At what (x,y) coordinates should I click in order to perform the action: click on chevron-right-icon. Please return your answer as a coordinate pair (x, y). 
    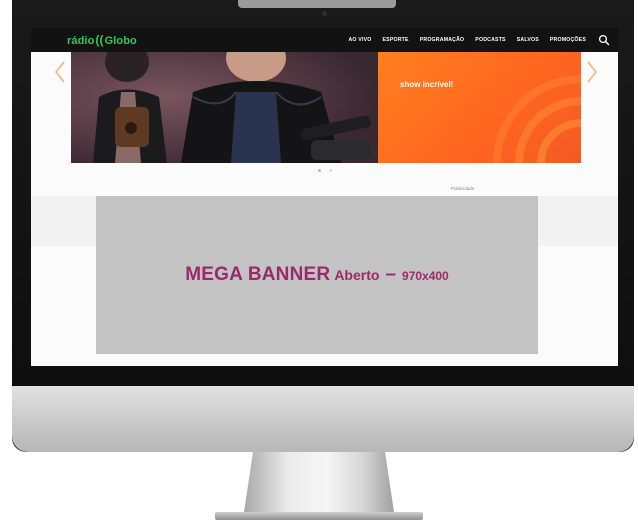
    Looking at the image, I should click on (592, 72).